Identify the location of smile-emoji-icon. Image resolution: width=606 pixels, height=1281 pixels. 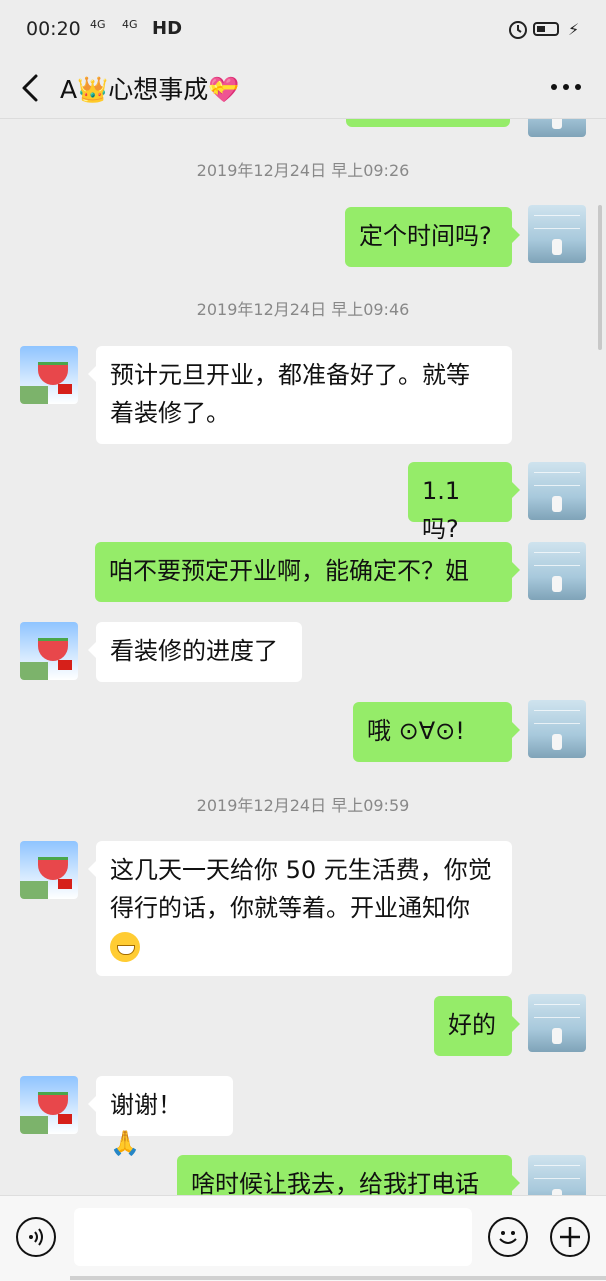
(125, 947).